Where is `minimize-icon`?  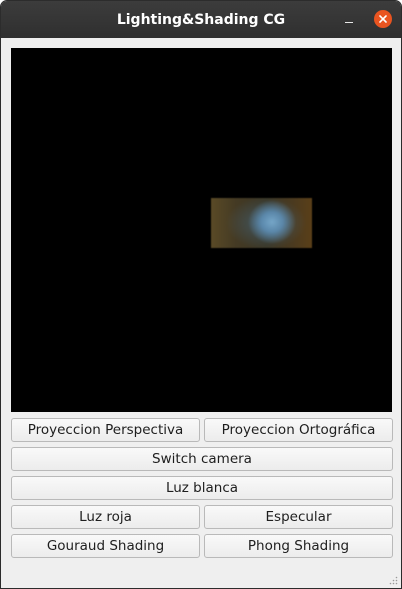
minimize-icon is located at coordinates (349, 20).